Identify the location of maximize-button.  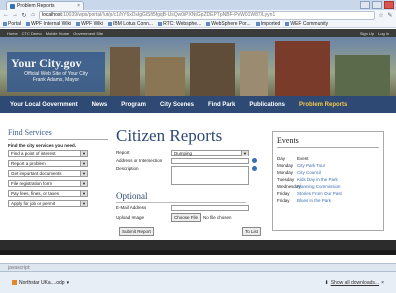
(377, 5).